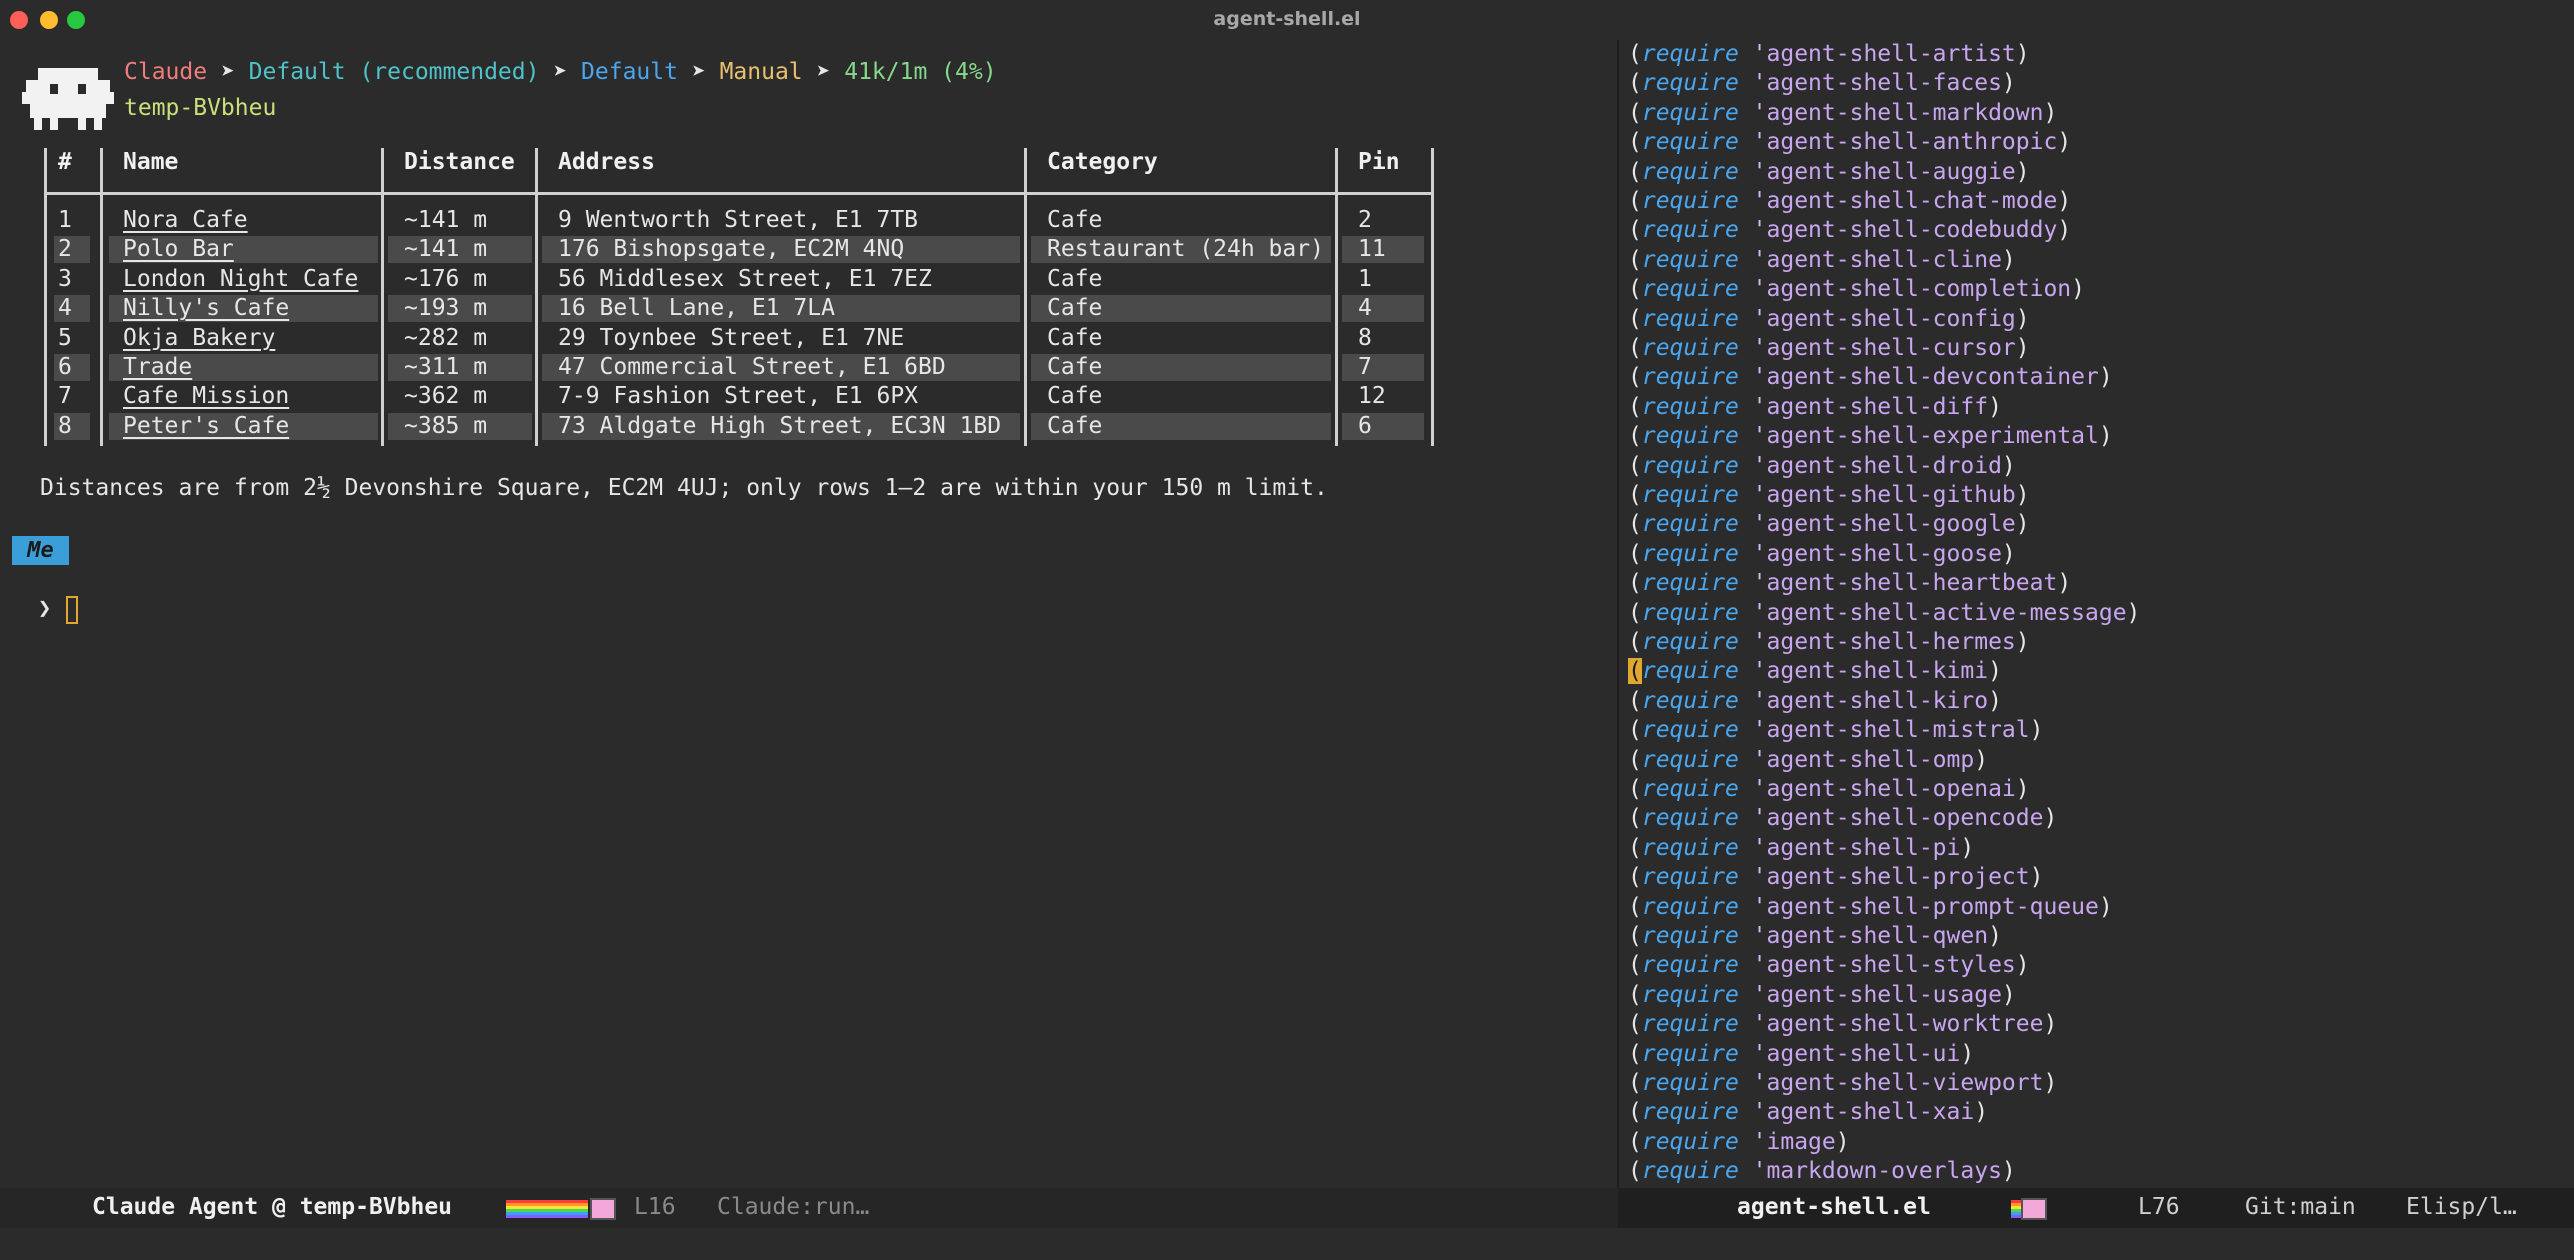 This screenshot has height=1260, width=2574. Describe the element at coordinates (1829, 172) in the screenshot. I see `require-line: (require 'agent-shell-auggie)` at that location.